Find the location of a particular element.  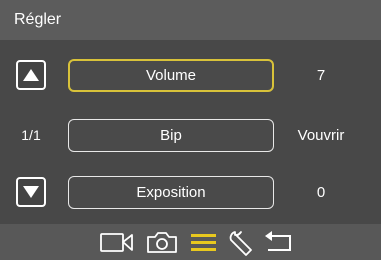

exposure-value: 0 is located at coordinates (321, 192).